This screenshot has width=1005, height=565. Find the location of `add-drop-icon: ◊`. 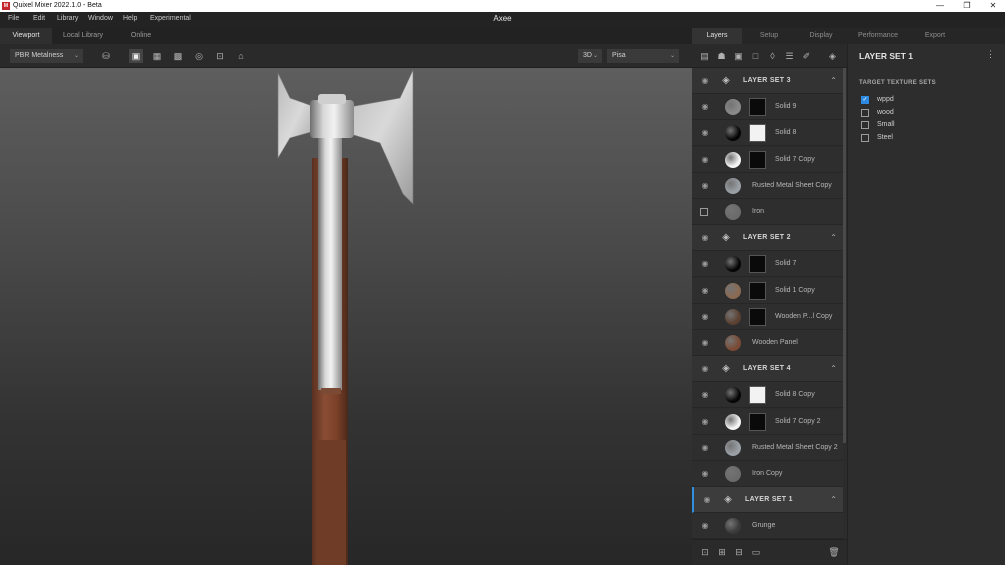

add-drop-icon: ◊ is located at coordinates (772, 56).